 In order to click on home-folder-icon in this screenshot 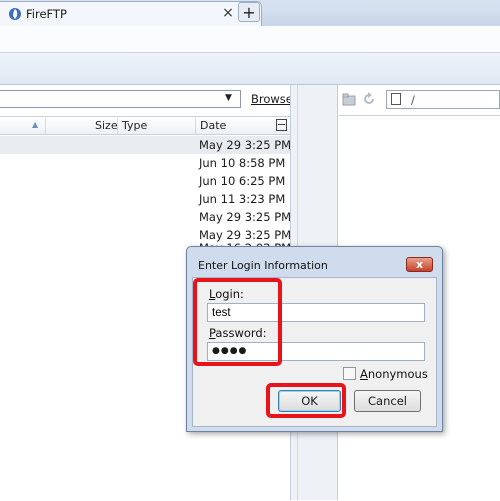, I will do `click(349, 99)`.